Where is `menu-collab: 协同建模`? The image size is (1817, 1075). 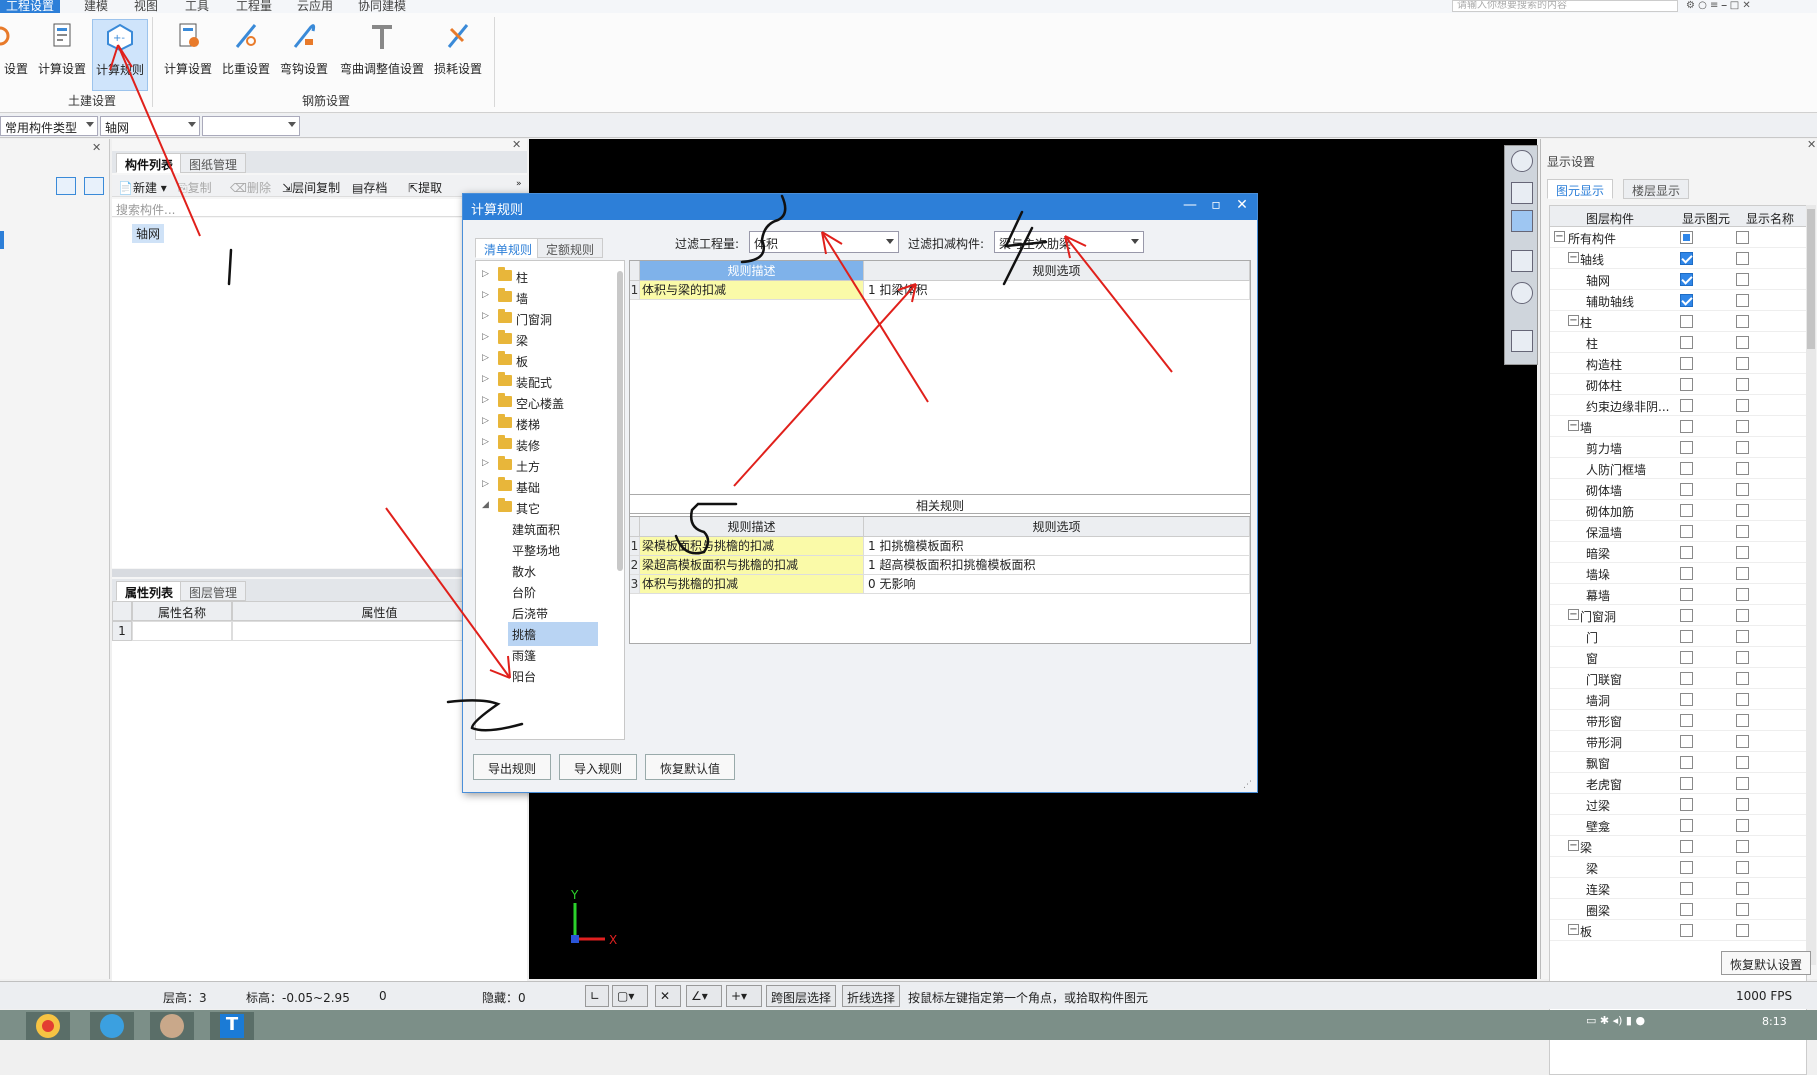 menu-collab: 协同建模 is located at coordinates (382, 6).